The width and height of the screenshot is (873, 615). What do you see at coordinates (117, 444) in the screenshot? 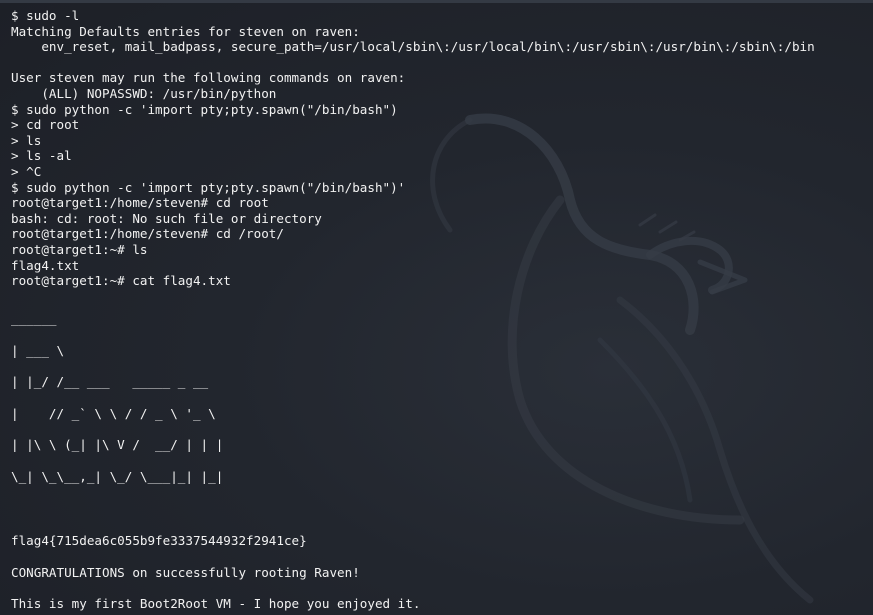
I see `ascii-art-line: | |\ \ (_| |\ V / __/ | | |` at bounding box center [117, 444].